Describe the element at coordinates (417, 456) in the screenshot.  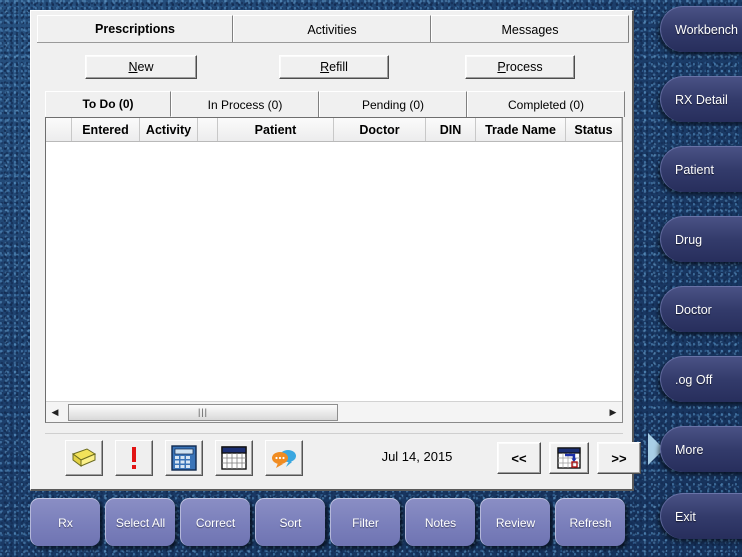
I see `current-date-label: Jul 14, 2015` at that location.